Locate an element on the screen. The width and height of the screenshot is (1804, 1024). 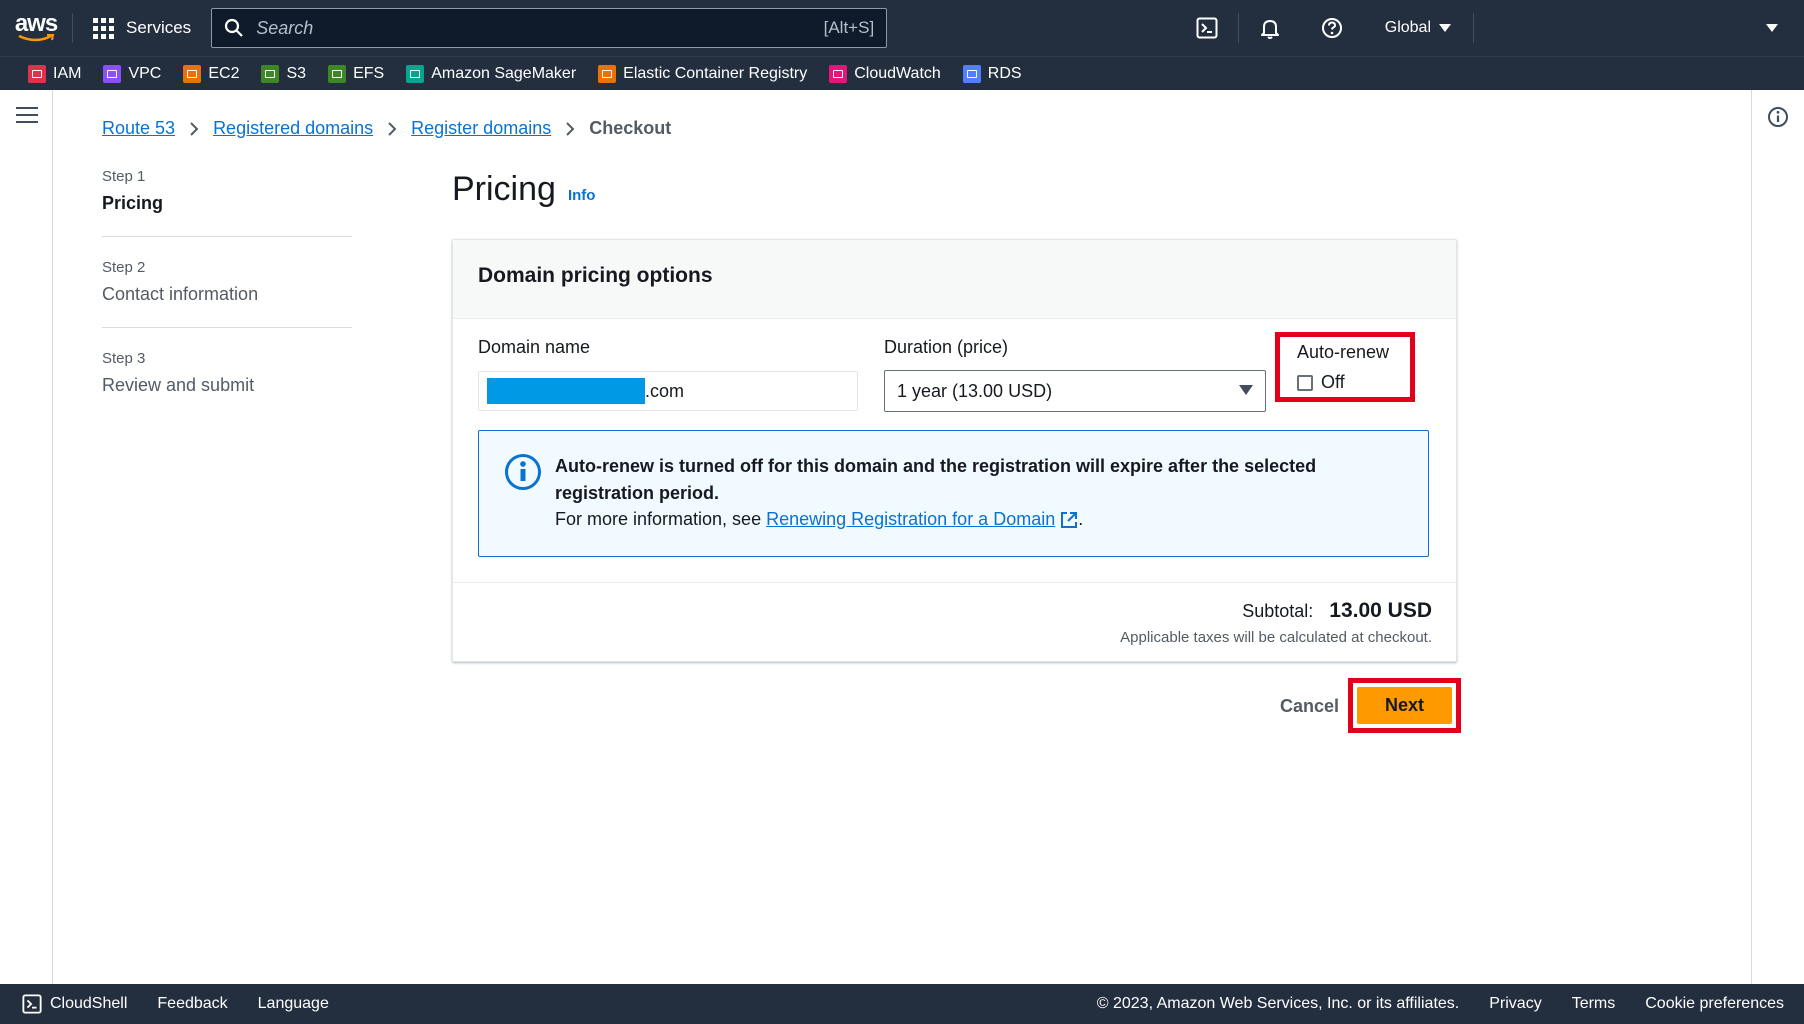
ec2-service-icon is located at coordinates (192, 73).